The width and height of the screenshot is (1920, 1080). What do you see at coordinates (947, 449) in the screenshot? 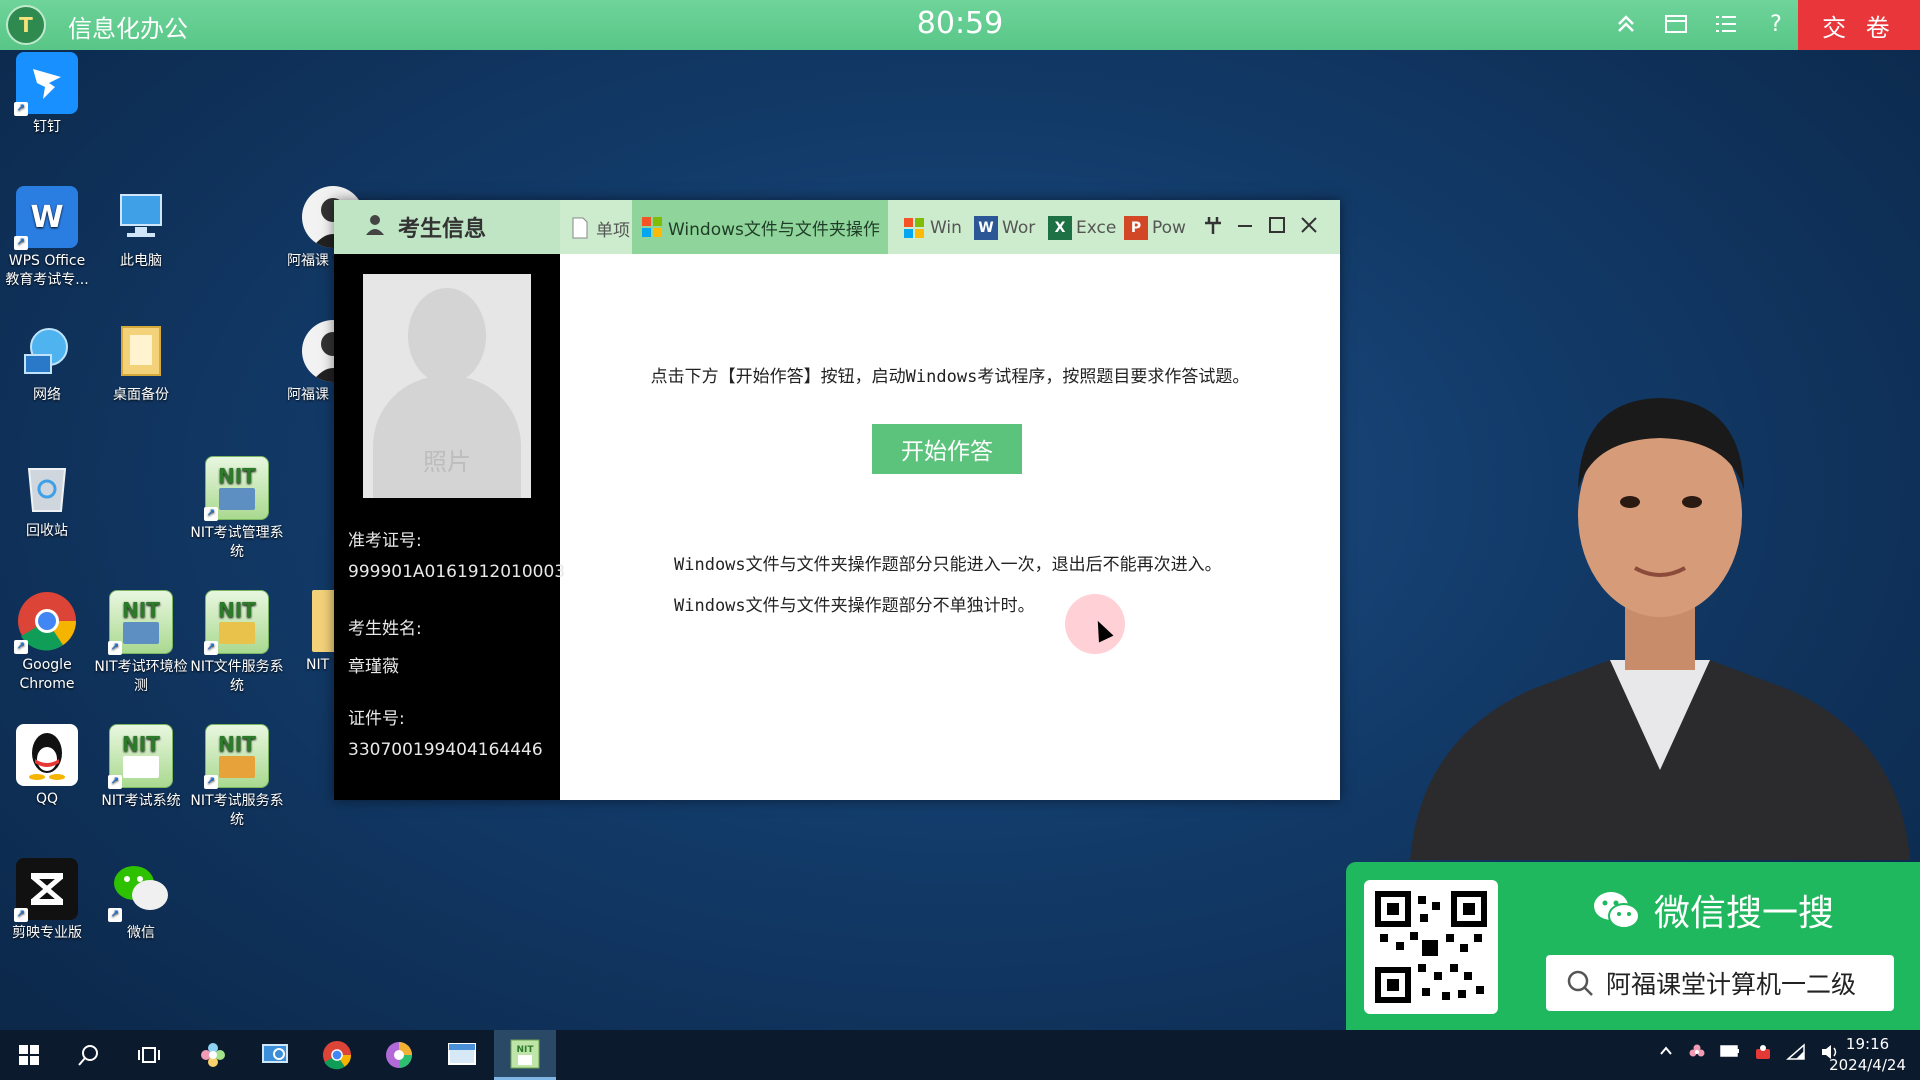
I see `start-answer-button: 开始作答` at bounding box center [947, 449].